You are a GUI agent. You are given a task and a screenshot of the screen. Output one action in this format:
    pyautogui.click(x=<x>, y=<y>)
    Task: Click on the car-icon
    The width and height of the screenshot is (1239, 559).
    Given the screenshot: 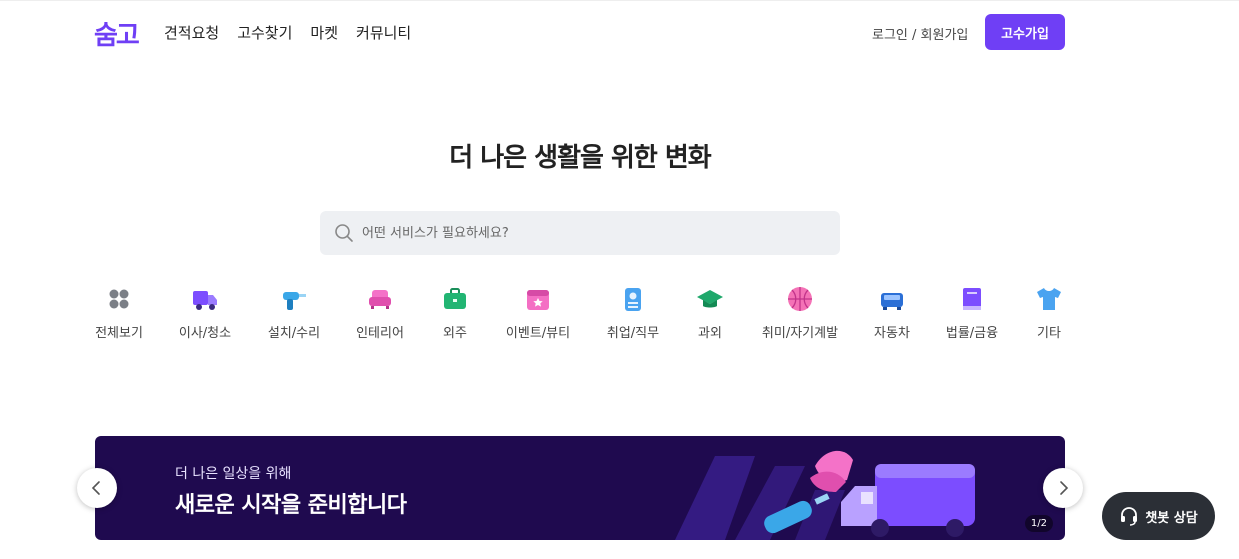 What is the action you would take?
    pyautogui.click(x=892, y=301)
    